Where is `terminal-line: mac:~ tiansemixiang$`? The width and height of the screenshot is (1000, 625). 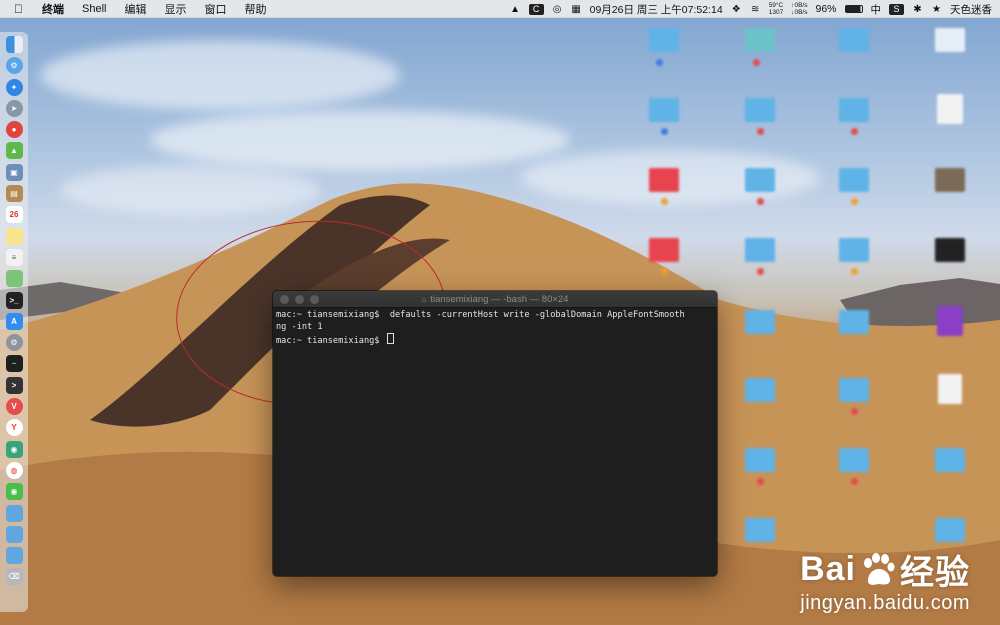 terminal-line: mac:~ tiansemixiang$ is located at coordinates (330, 341).